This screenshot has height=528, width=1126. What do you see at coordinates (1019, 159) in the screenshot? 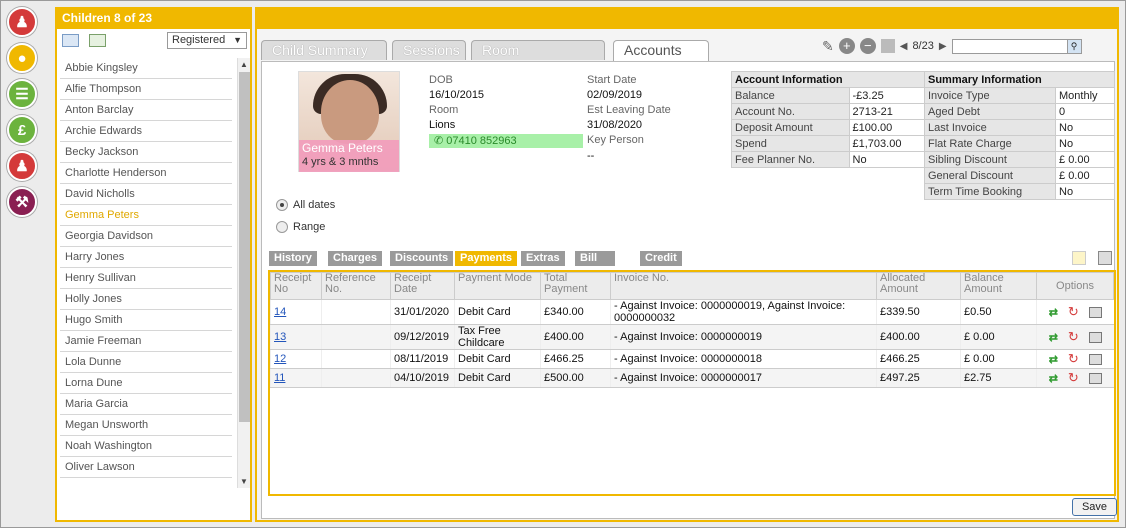
I see `info-row: Sibling Discount £ 0.00` at bounding box center [1019, 159].